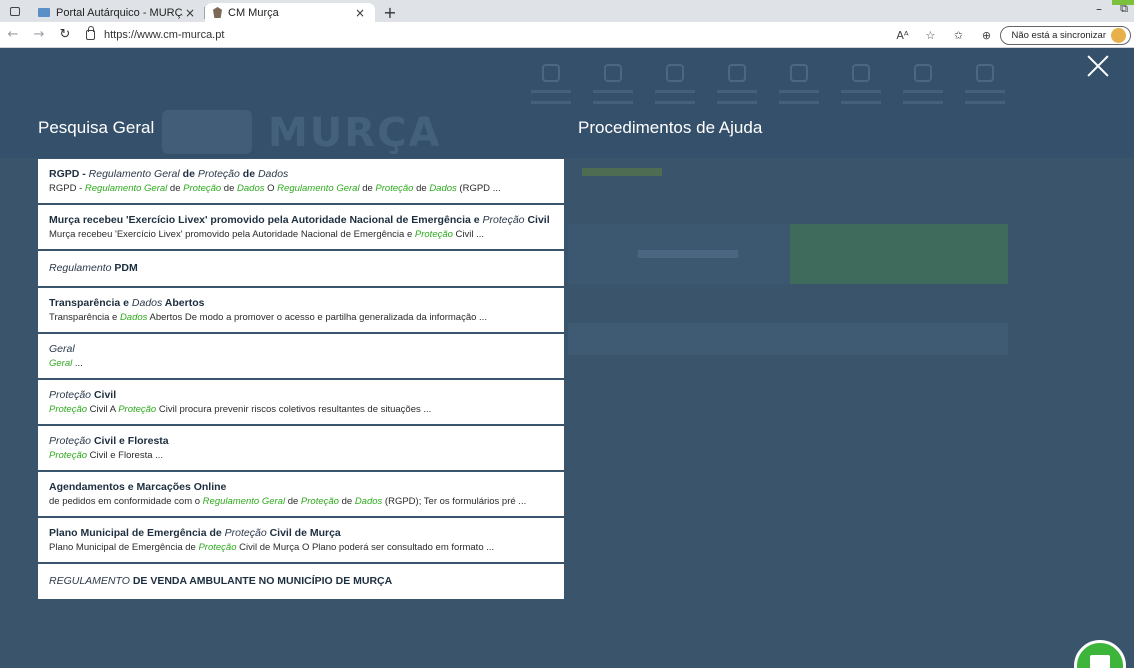  What do you see at coordinates (62, 349) in the screenshot?
I see `result-title-segment: Geral` at bounding box center [62, 349].